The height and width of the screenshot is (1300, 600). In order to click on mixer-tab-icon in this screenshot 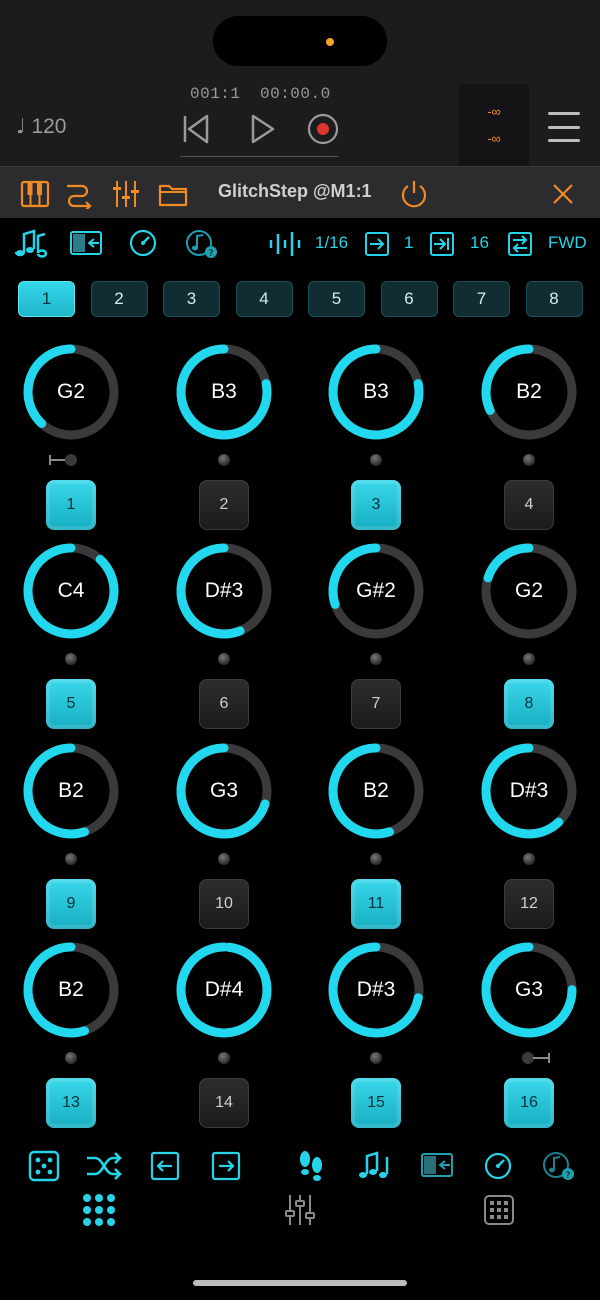, I will do `click(300, 1210)`.